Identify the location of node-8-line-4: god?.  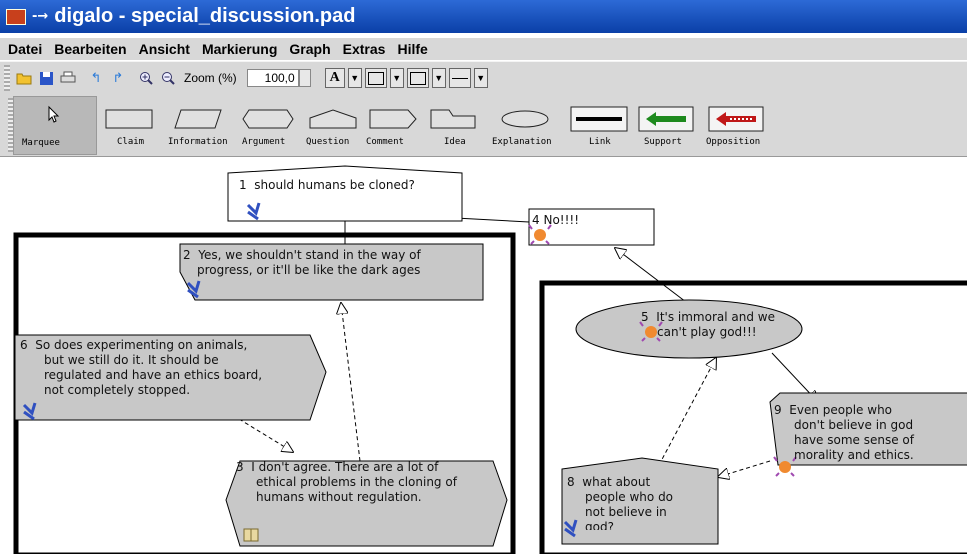
(599, 525).